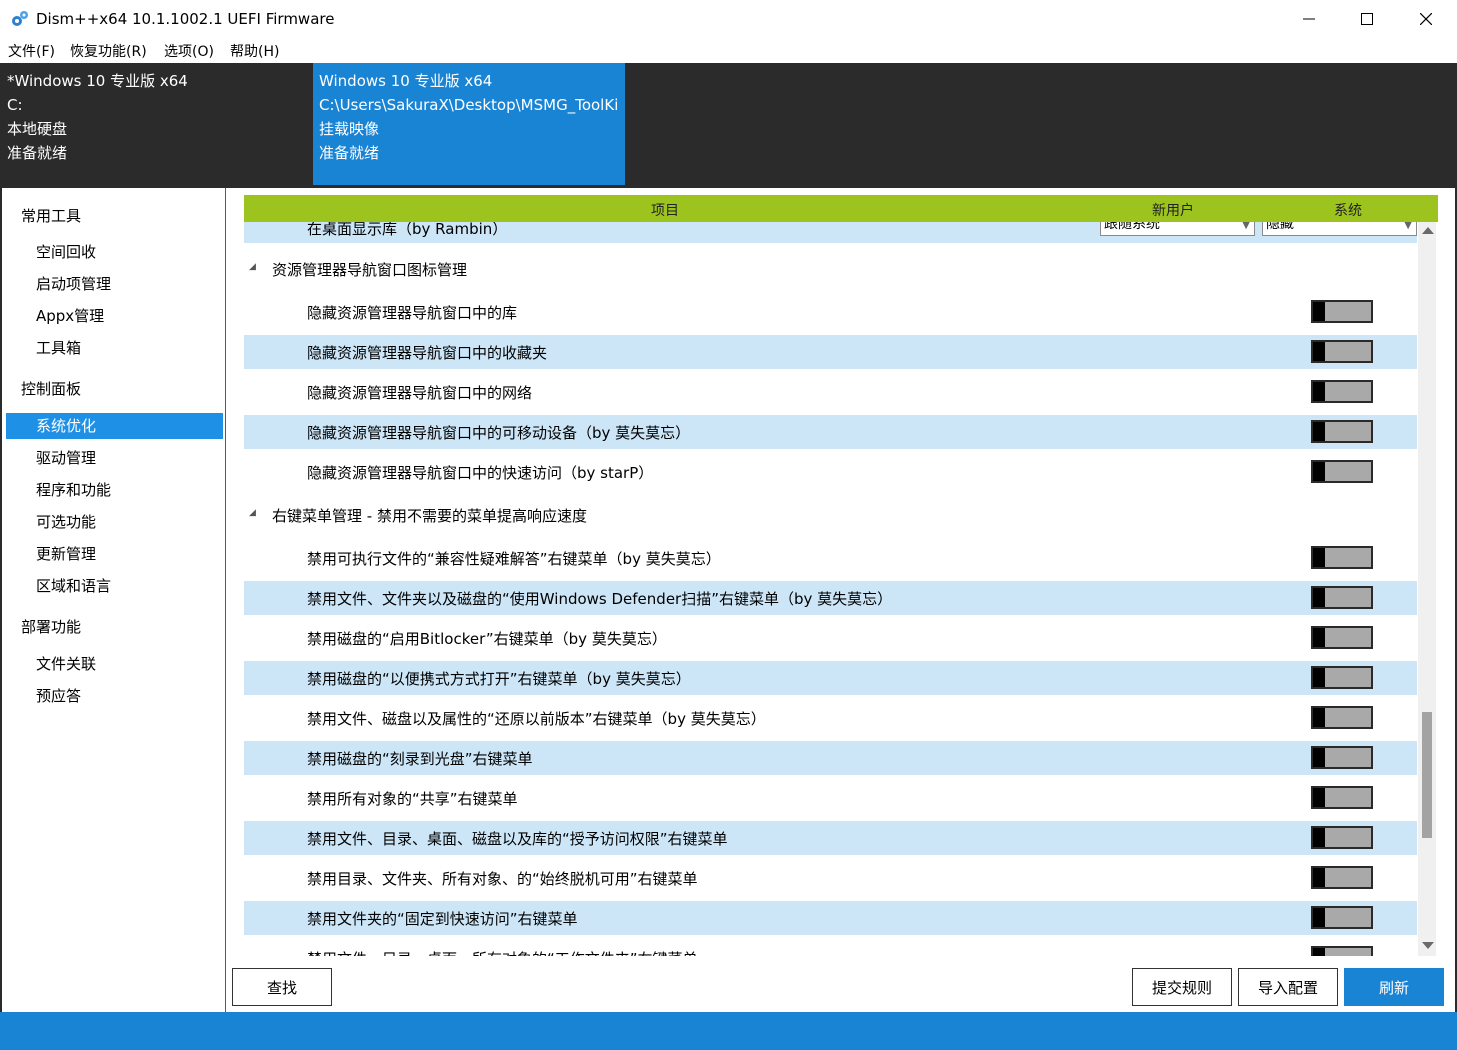  What do you see at coordinates (830, 312) in the screenshot?
I see `table-row: 隐藏资源管理器导航窗口中的库` at bounding box center [830, 312].